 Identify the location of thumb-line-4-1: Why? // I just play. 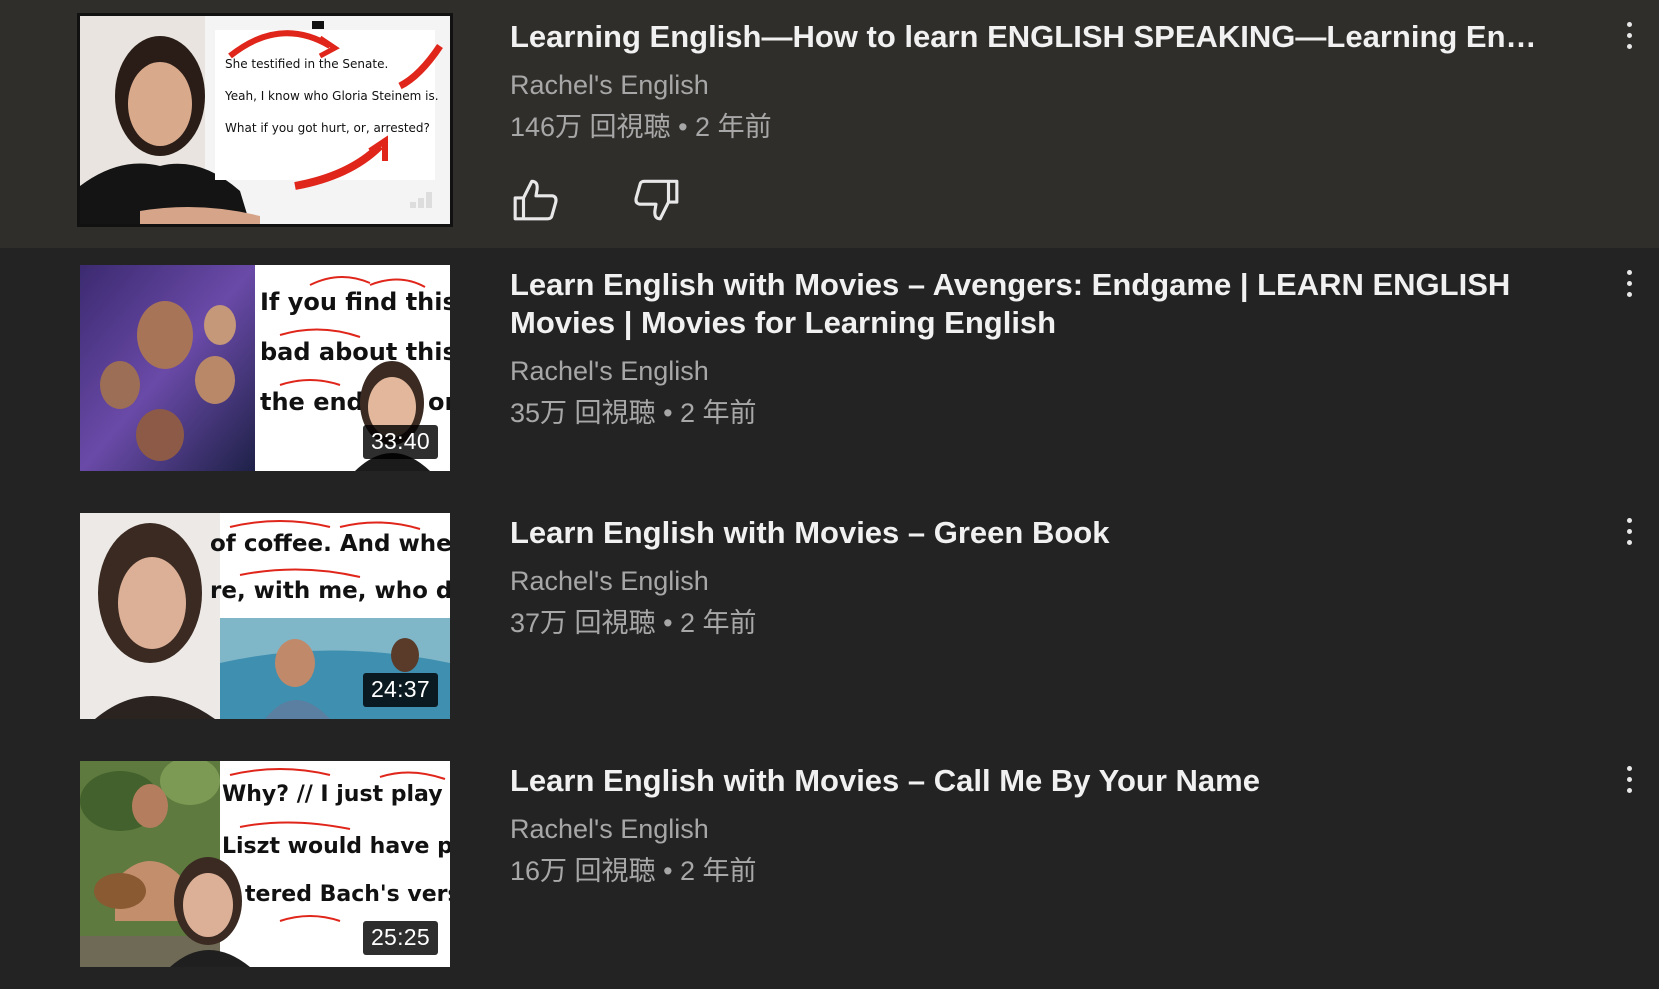
(332, 794).